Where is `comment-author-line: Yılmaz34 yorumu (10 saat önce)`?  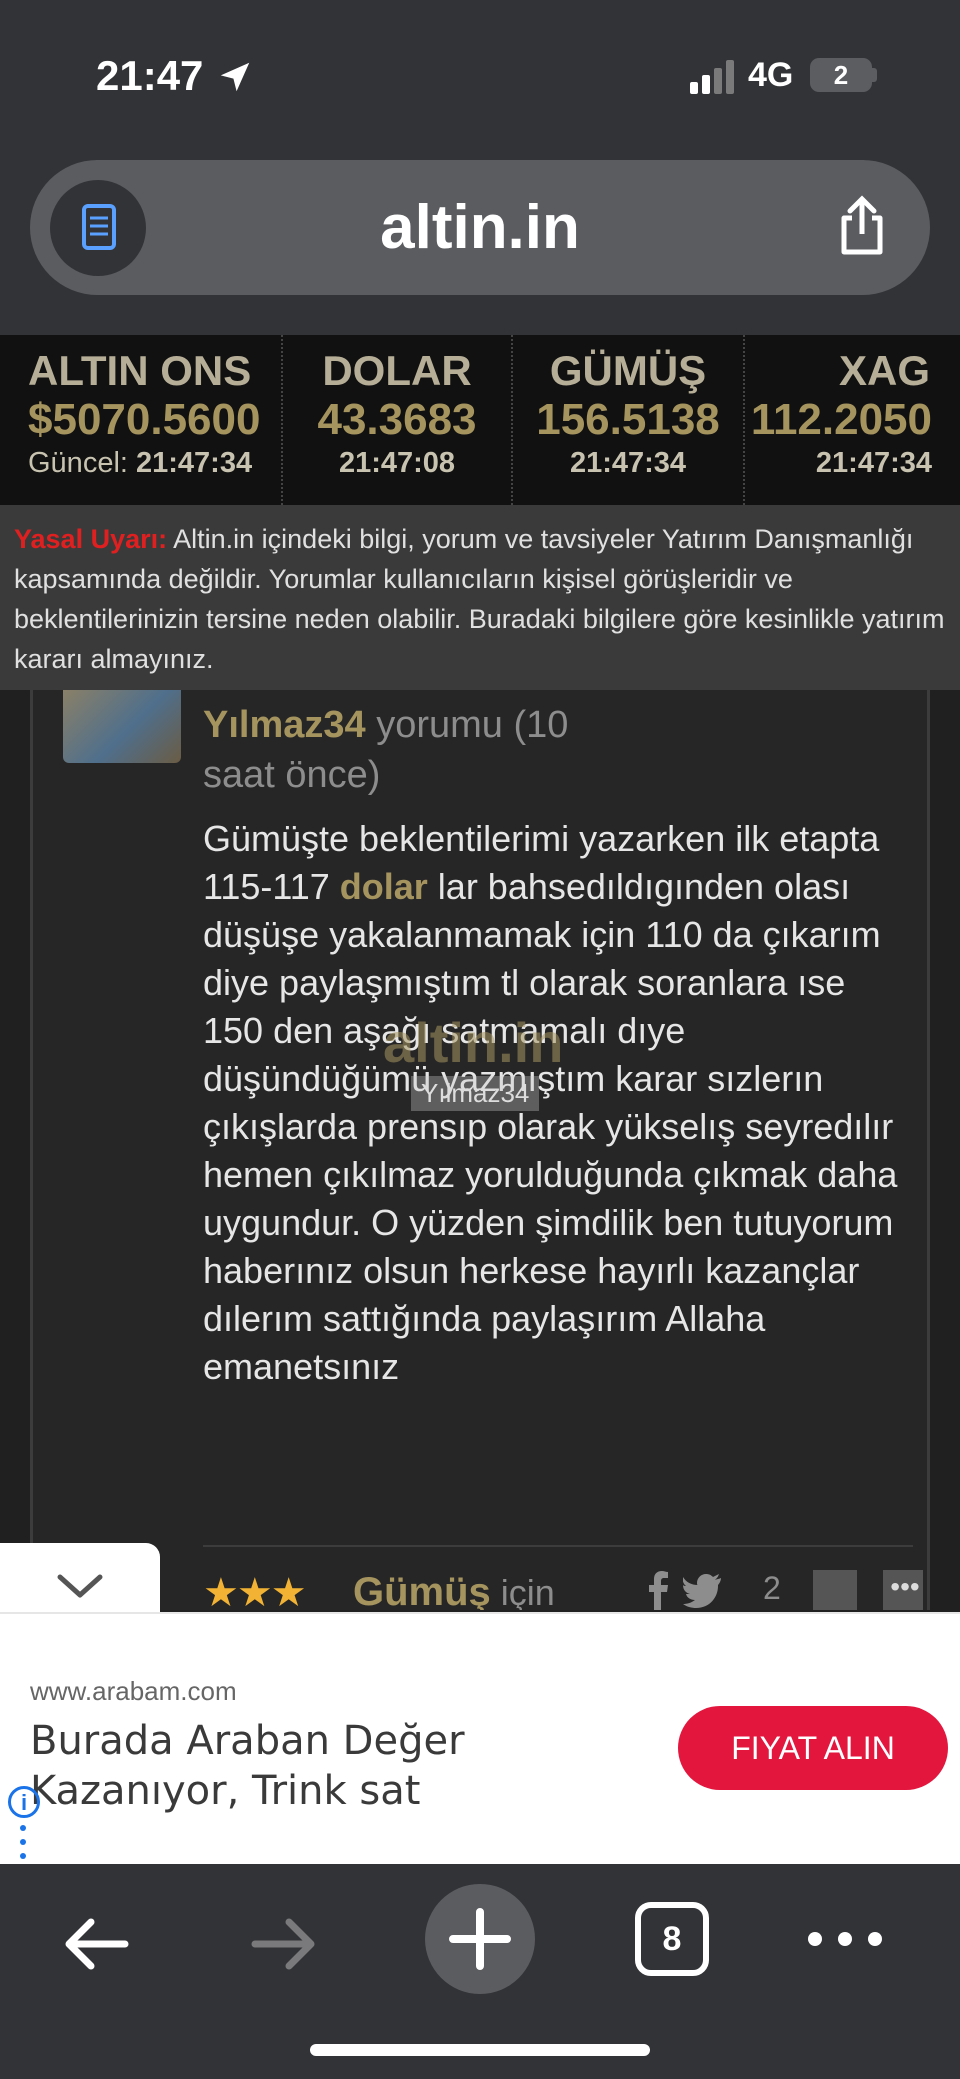
comment-author-line: Yılmaz34 yorumu (10 saat önce) is located at coordinates (423, 750).